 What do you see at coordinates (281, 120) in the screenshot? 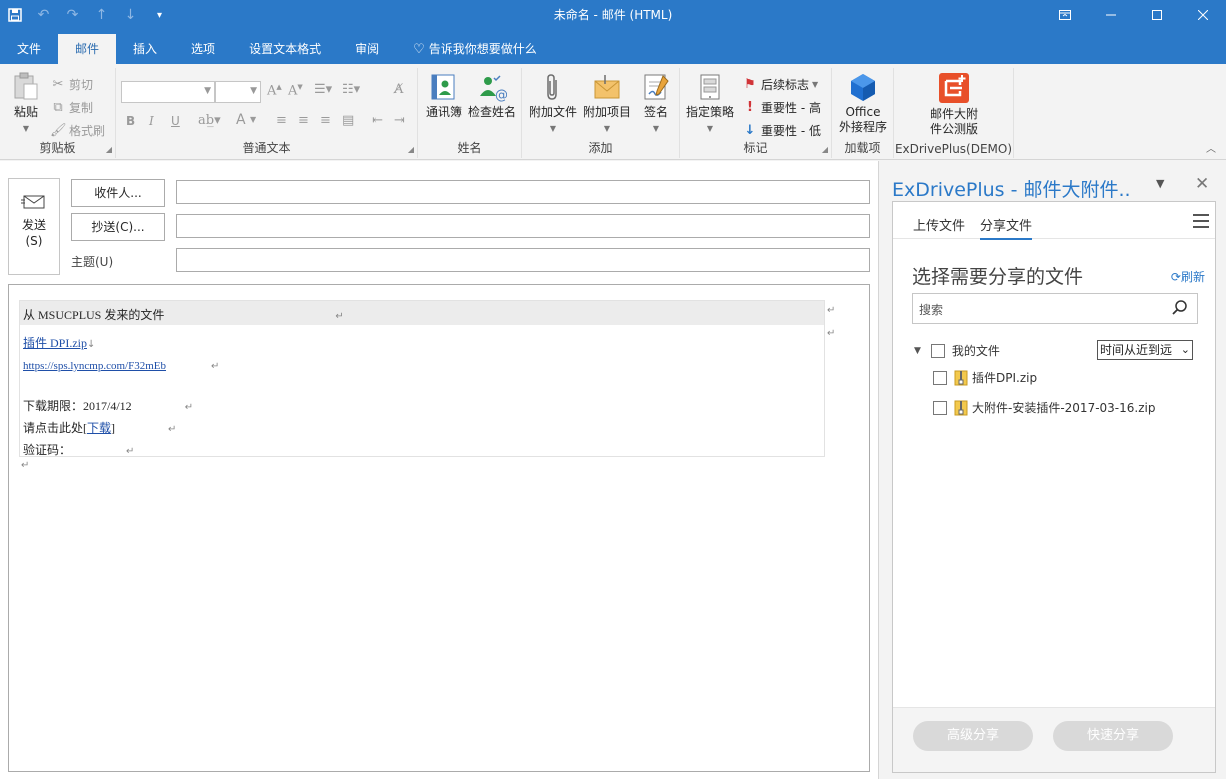
I see `align-left-icon: ≡` at bounding box center [281, 120].